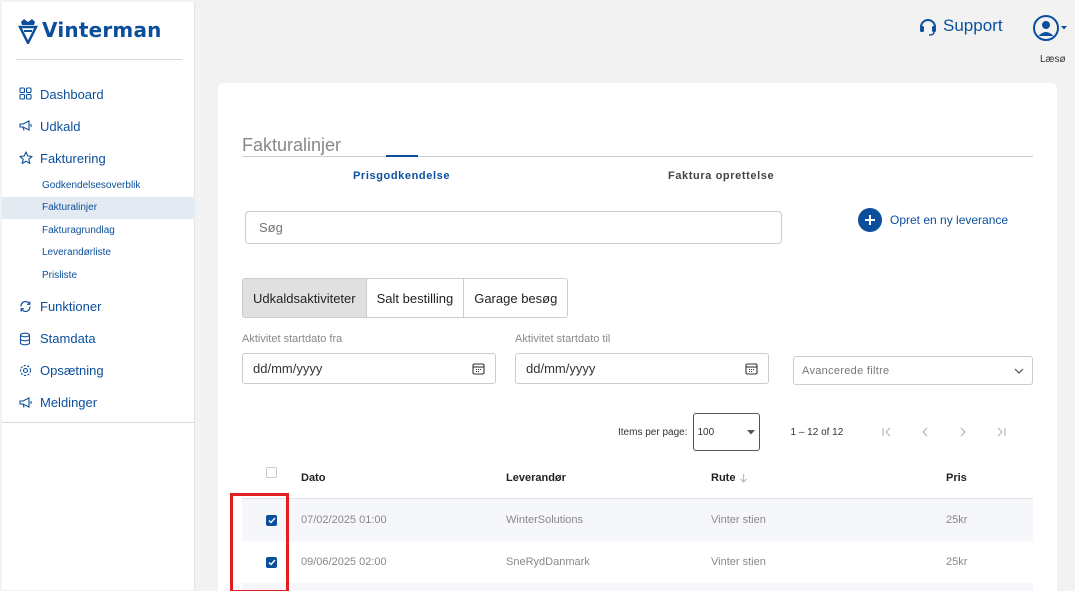 The width and height of the screenshot is (1075, 591). Describe the element at coordinates (928, 27) in the screenshot. I see `headset-icon` at that location.